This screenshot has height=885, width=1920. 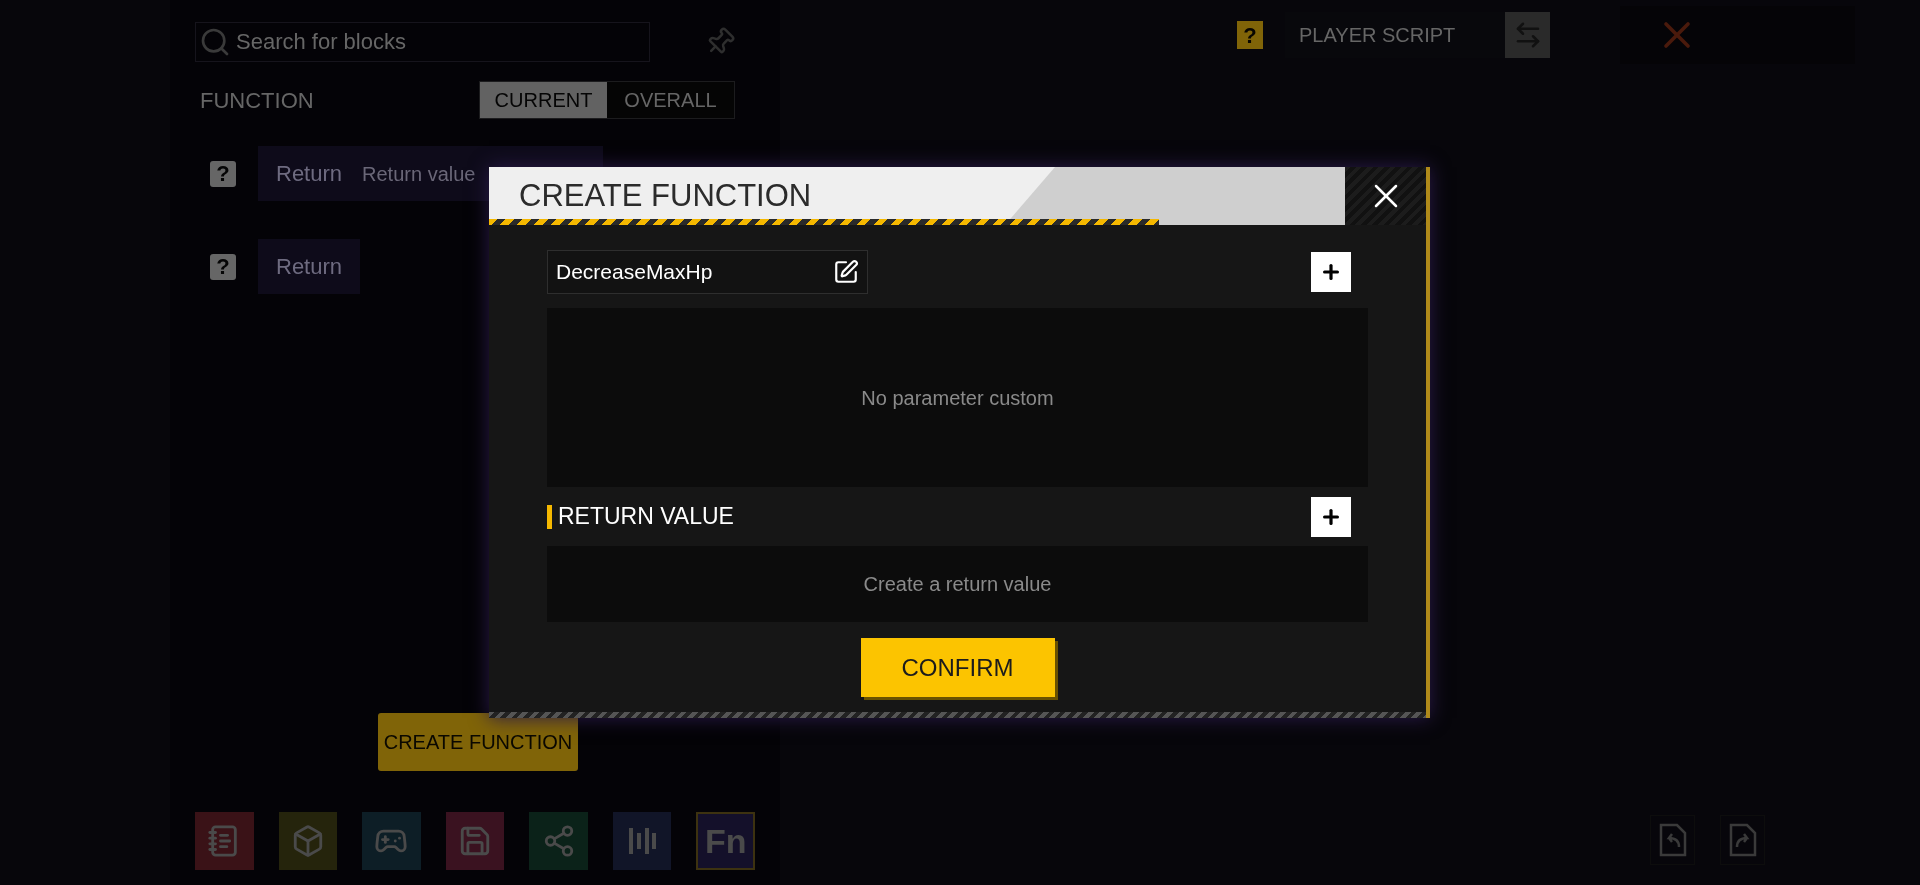 I want to click on search-icon, so click(x=215, y=42).